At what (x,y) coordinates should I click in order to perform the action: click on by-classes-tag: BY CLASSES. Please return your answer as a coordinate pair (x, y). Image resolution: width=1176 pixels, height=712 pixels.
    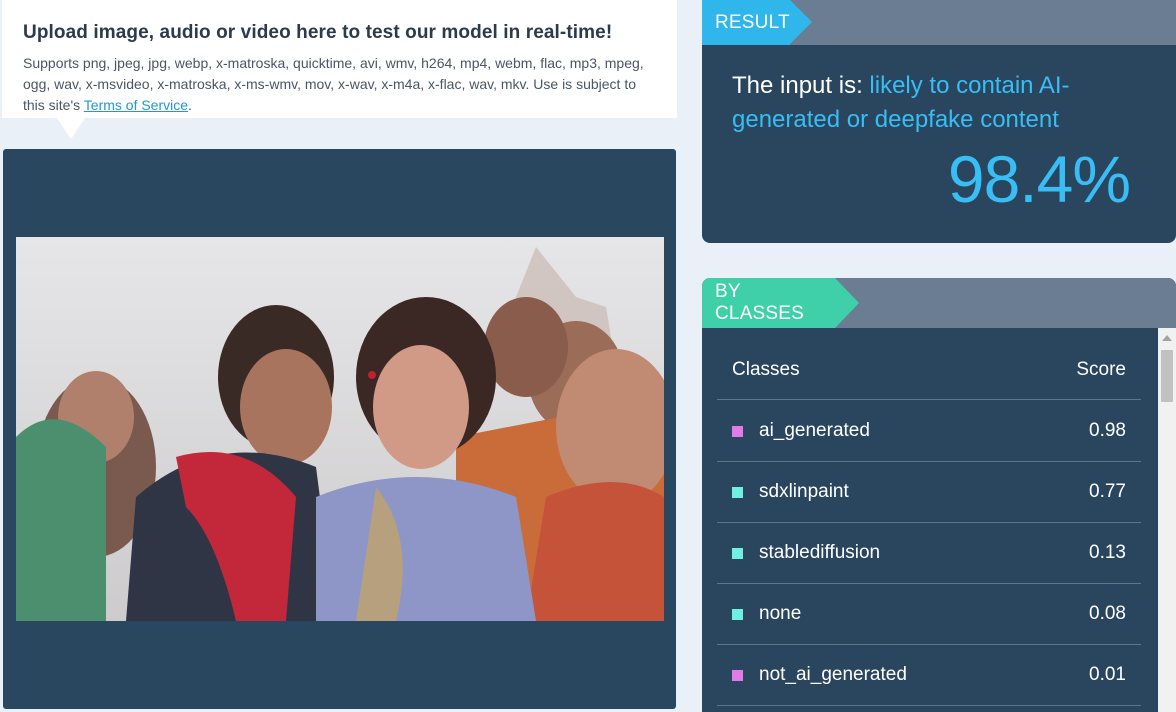
    Looking at the image, I should click on (768, 303).